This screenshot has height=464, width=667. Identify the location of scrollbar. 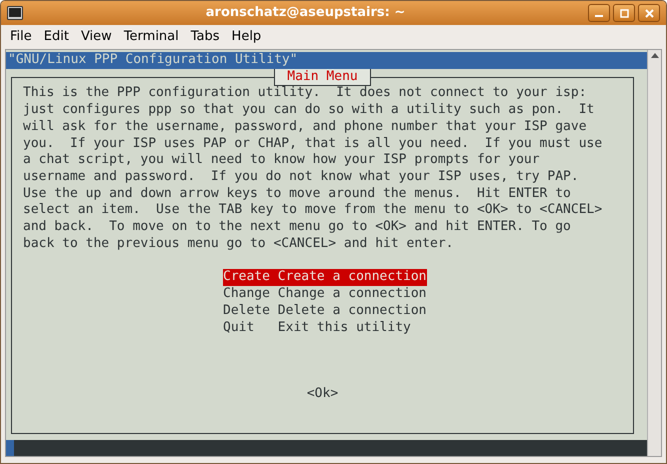
(654, 253).